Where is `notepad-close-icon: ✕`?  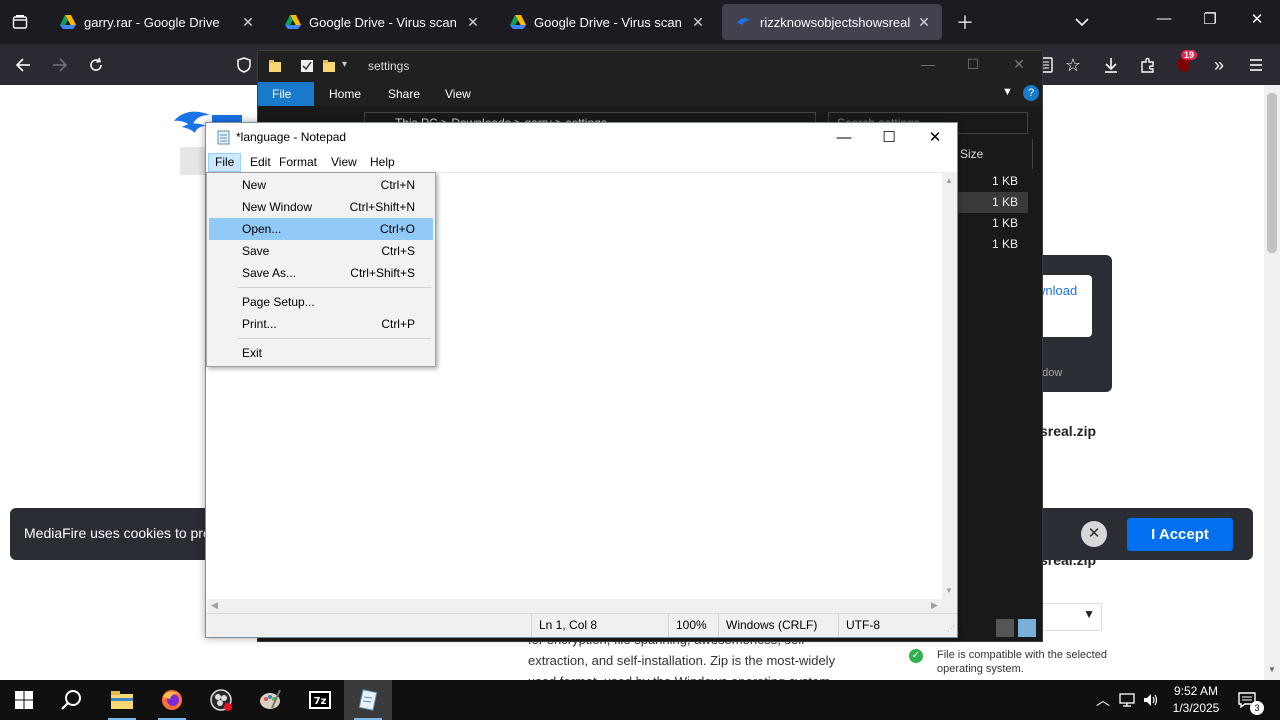 notepad-close-icon: ✕ is located at coordinates (935, 137).